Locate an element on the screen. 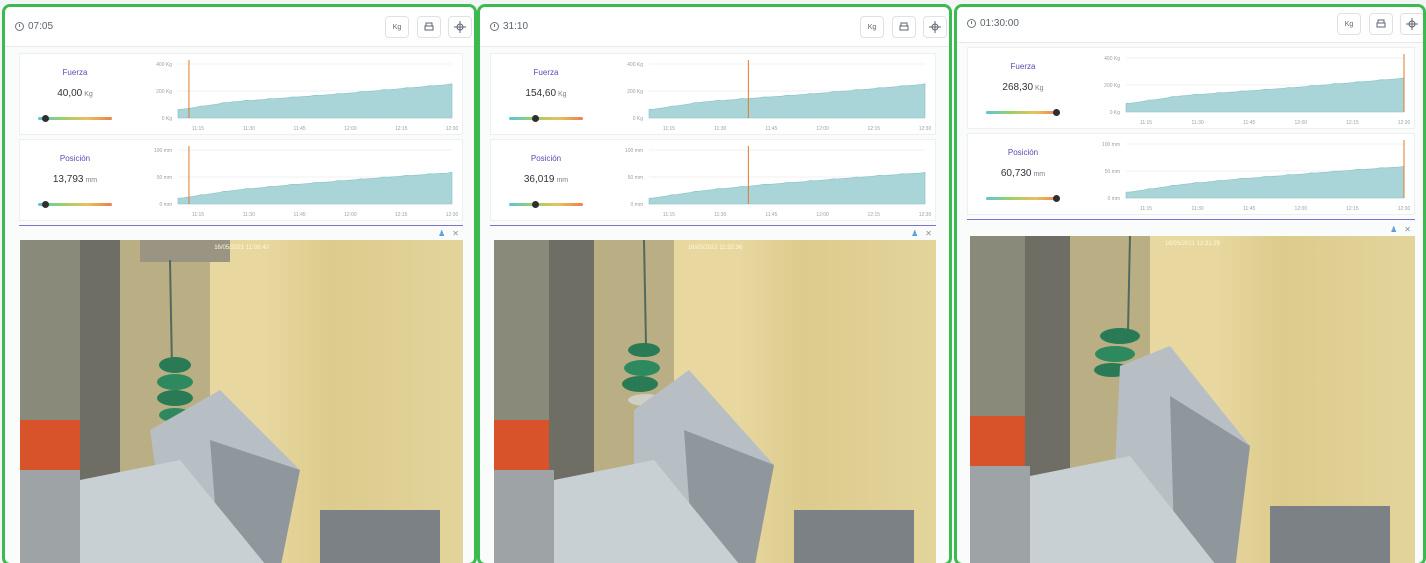 Image resolution: width=1426 pixels, height=563 pixels. camera-timestamp: 16/05/2021 11:32:36 is located at coordinates (715, 248).